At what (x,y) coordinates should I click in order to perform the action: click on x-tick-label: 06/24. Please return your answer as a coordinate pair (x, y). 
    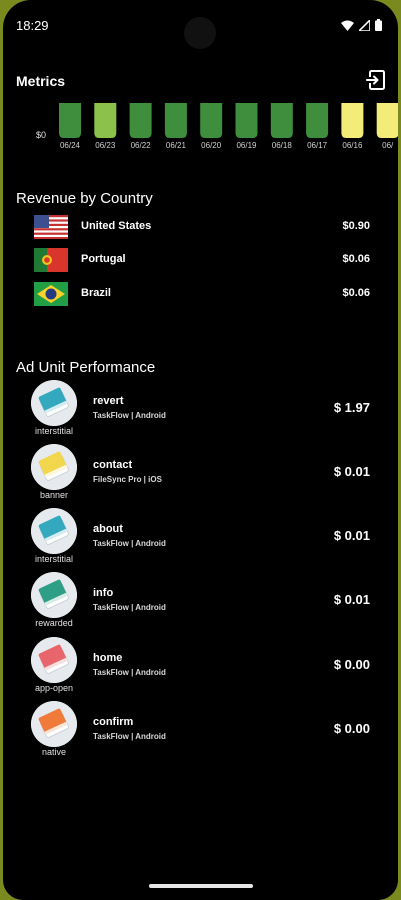
    Looking at the image, I should click on (70, 145).